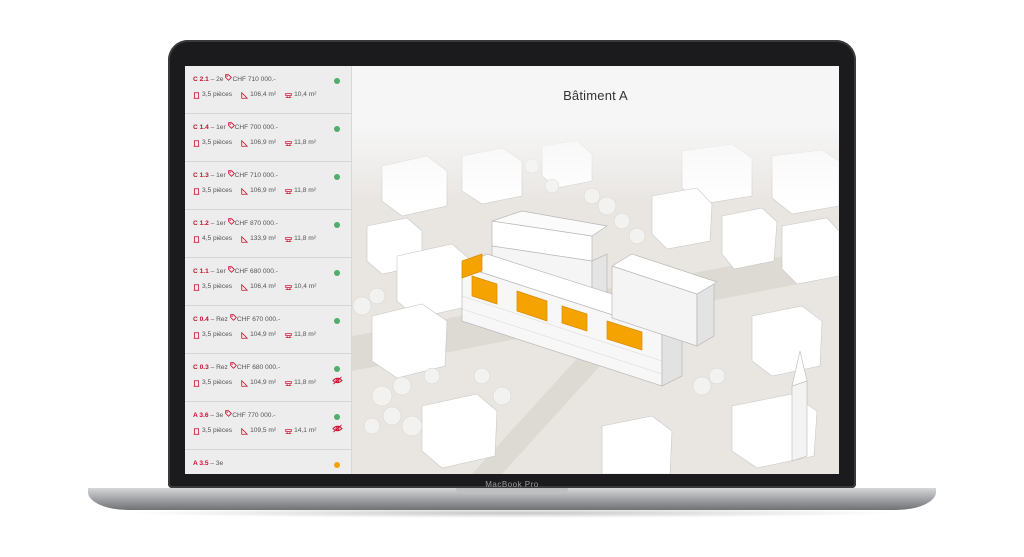 This screenshot has height=557, width=1024. What do you see at coordinates (300, 287) in the screenshot?
I see `unit-balcony: 10,4 m²` at bounding box center [300, 287].